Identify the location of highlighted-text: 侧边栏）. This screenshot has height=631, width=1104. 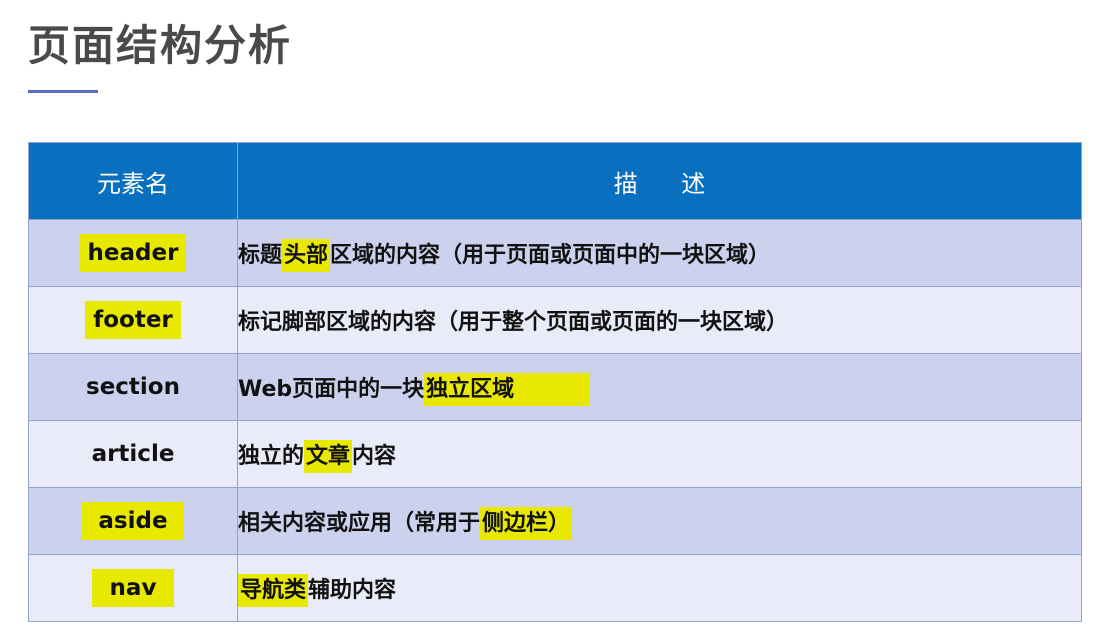
(526, 523).